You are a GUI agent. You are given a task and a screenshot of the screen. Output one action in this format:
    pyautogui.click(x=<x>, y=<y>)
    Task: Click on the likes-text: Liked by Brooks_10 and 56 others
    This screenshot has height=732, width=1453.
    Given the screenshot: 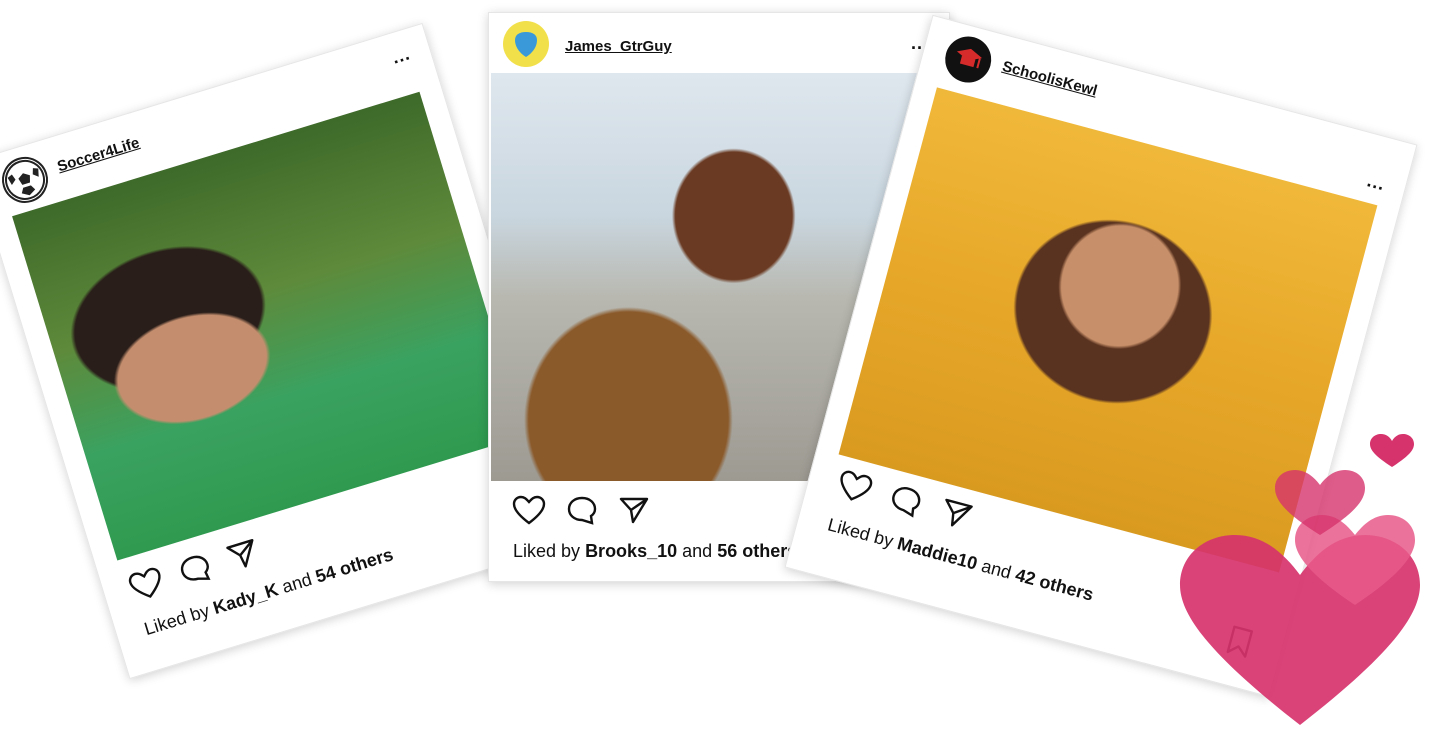 What is the action you would take?
    pyautogui.click(x=655, y=551)
    